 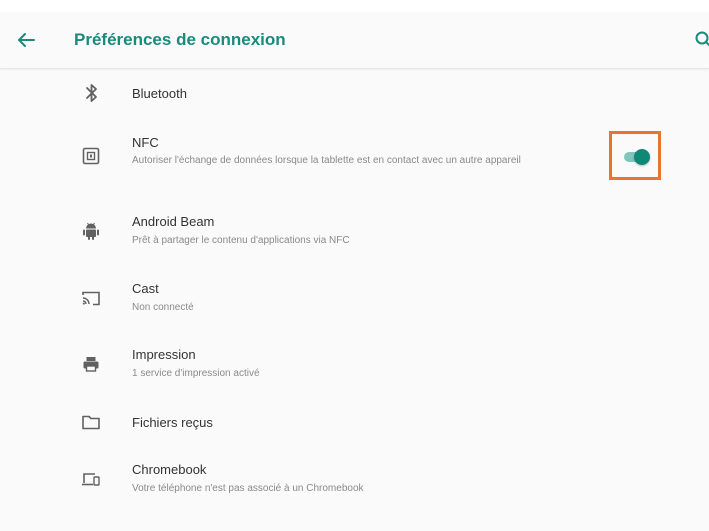 I want to click on setting-bluetooth: Bluetooth, so click(x=354, y=94).